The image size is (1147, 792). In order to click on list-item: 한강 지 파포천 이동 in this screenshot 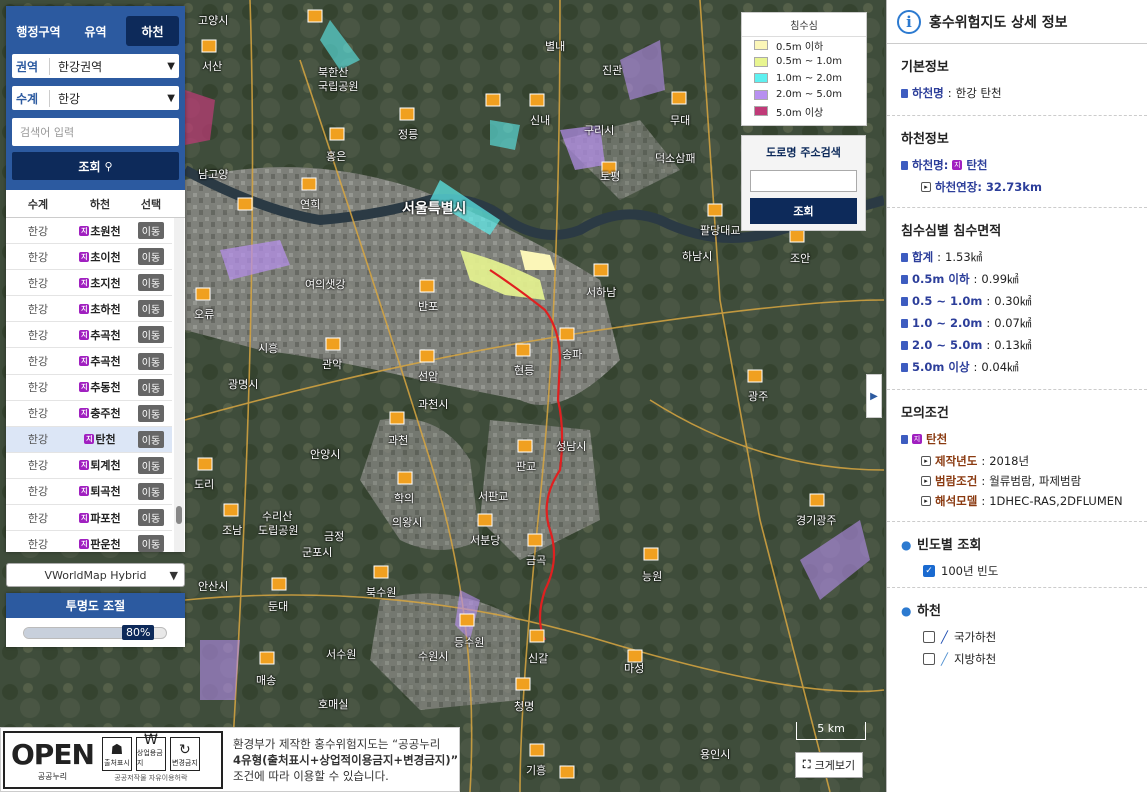, I will do `click(89, 518)`.